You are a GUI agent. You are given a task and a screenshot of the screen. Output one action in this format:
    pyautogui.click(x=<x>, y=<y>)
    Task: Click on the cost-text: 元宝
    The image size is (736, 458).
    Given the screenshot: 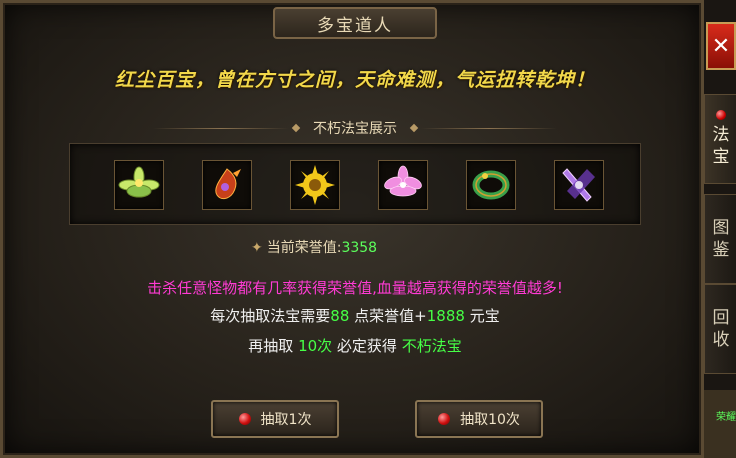 What is the action you would take?
    pyautogui.click(x=482, y=316)
    